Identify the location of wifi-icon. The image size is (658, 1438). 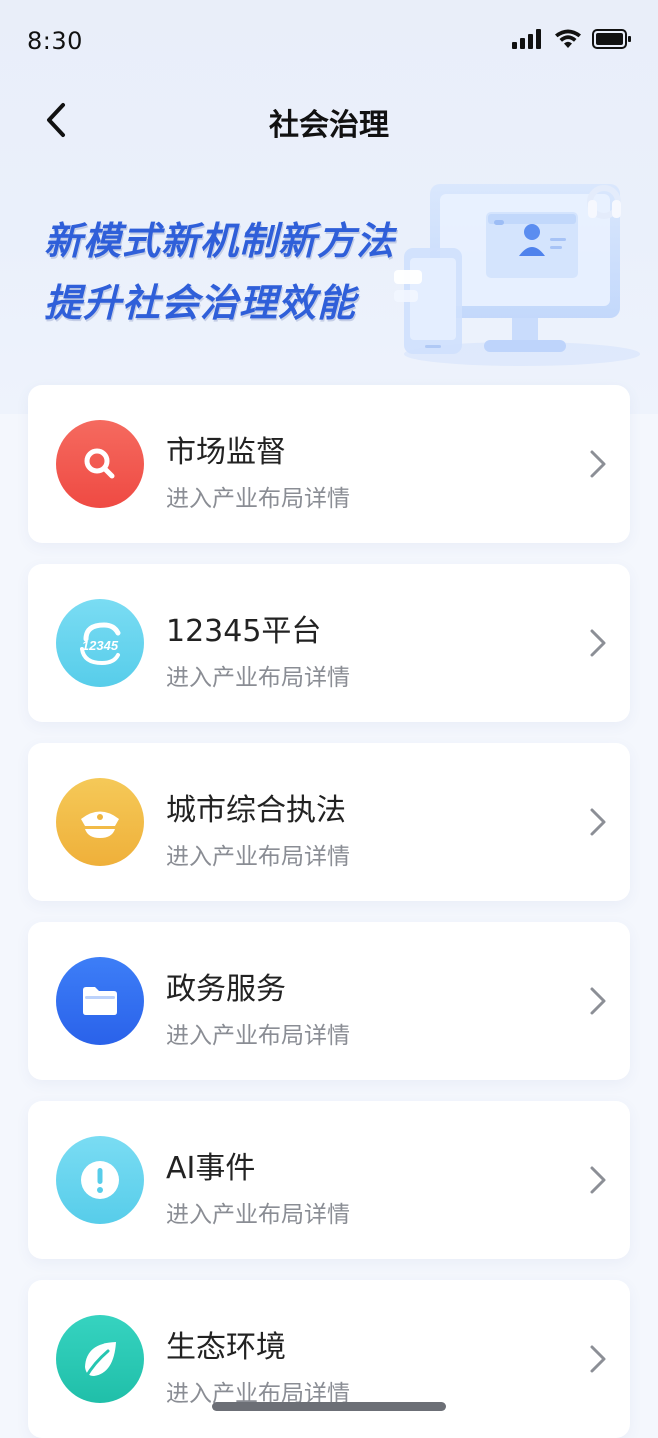
(568, 38).